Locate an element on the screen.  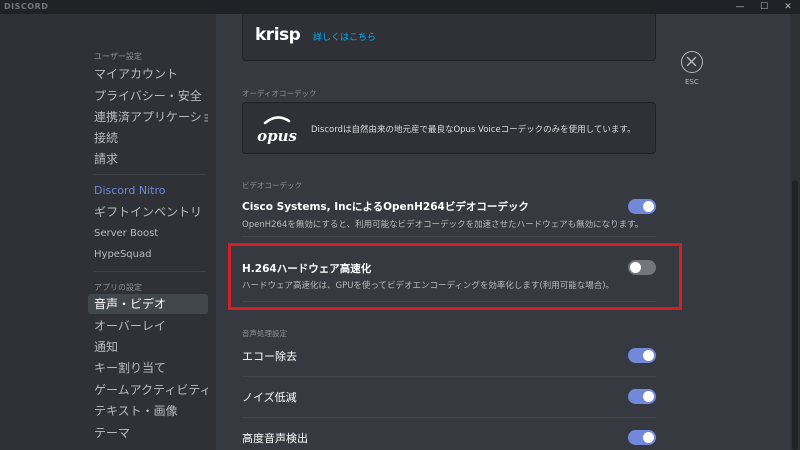
close-window-button: ✕ is located at coordinates (788, 7).